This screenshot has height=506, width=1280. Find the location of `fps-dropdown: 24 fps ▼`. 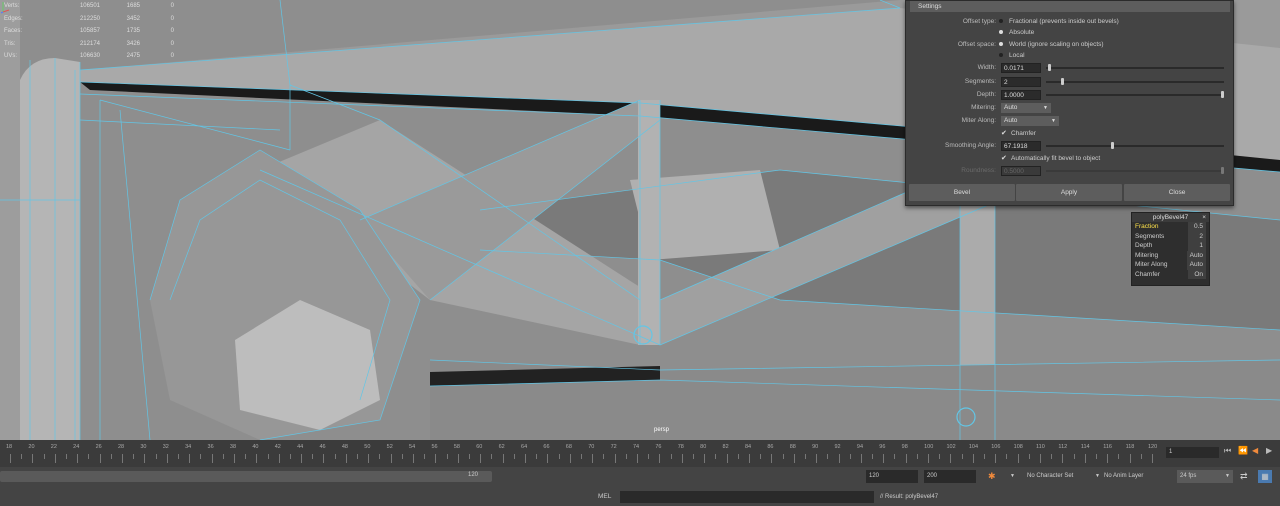

fps-dropdown: 24 fps ▼ is located at coordinates (1205, 476).